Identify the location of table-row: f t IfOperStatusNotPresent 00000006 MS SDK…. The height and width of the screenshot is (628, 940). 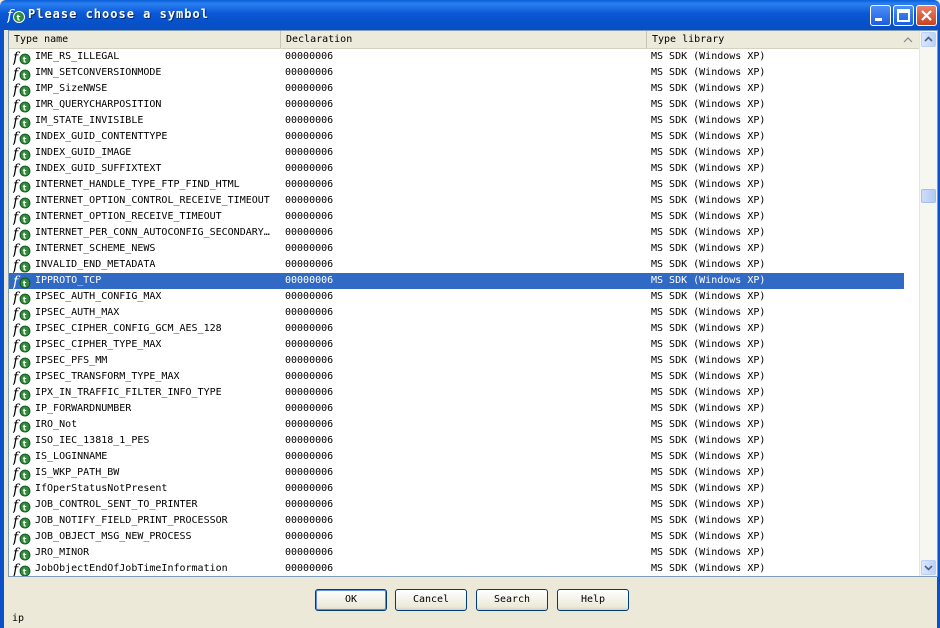
(456, 489).